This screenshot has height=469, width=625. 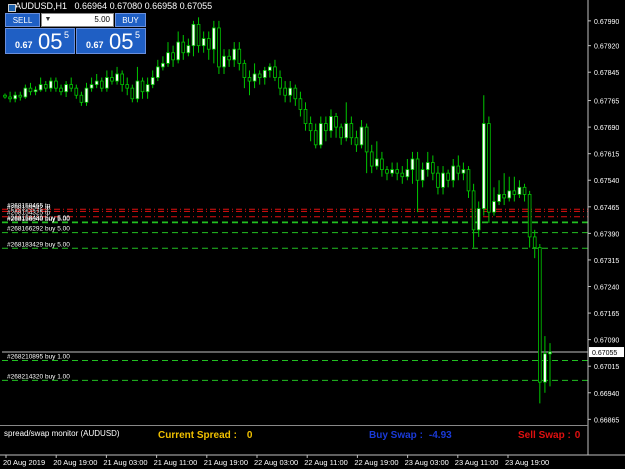 I want to click on volume-value: 5.00, so click(x=102, y=19).